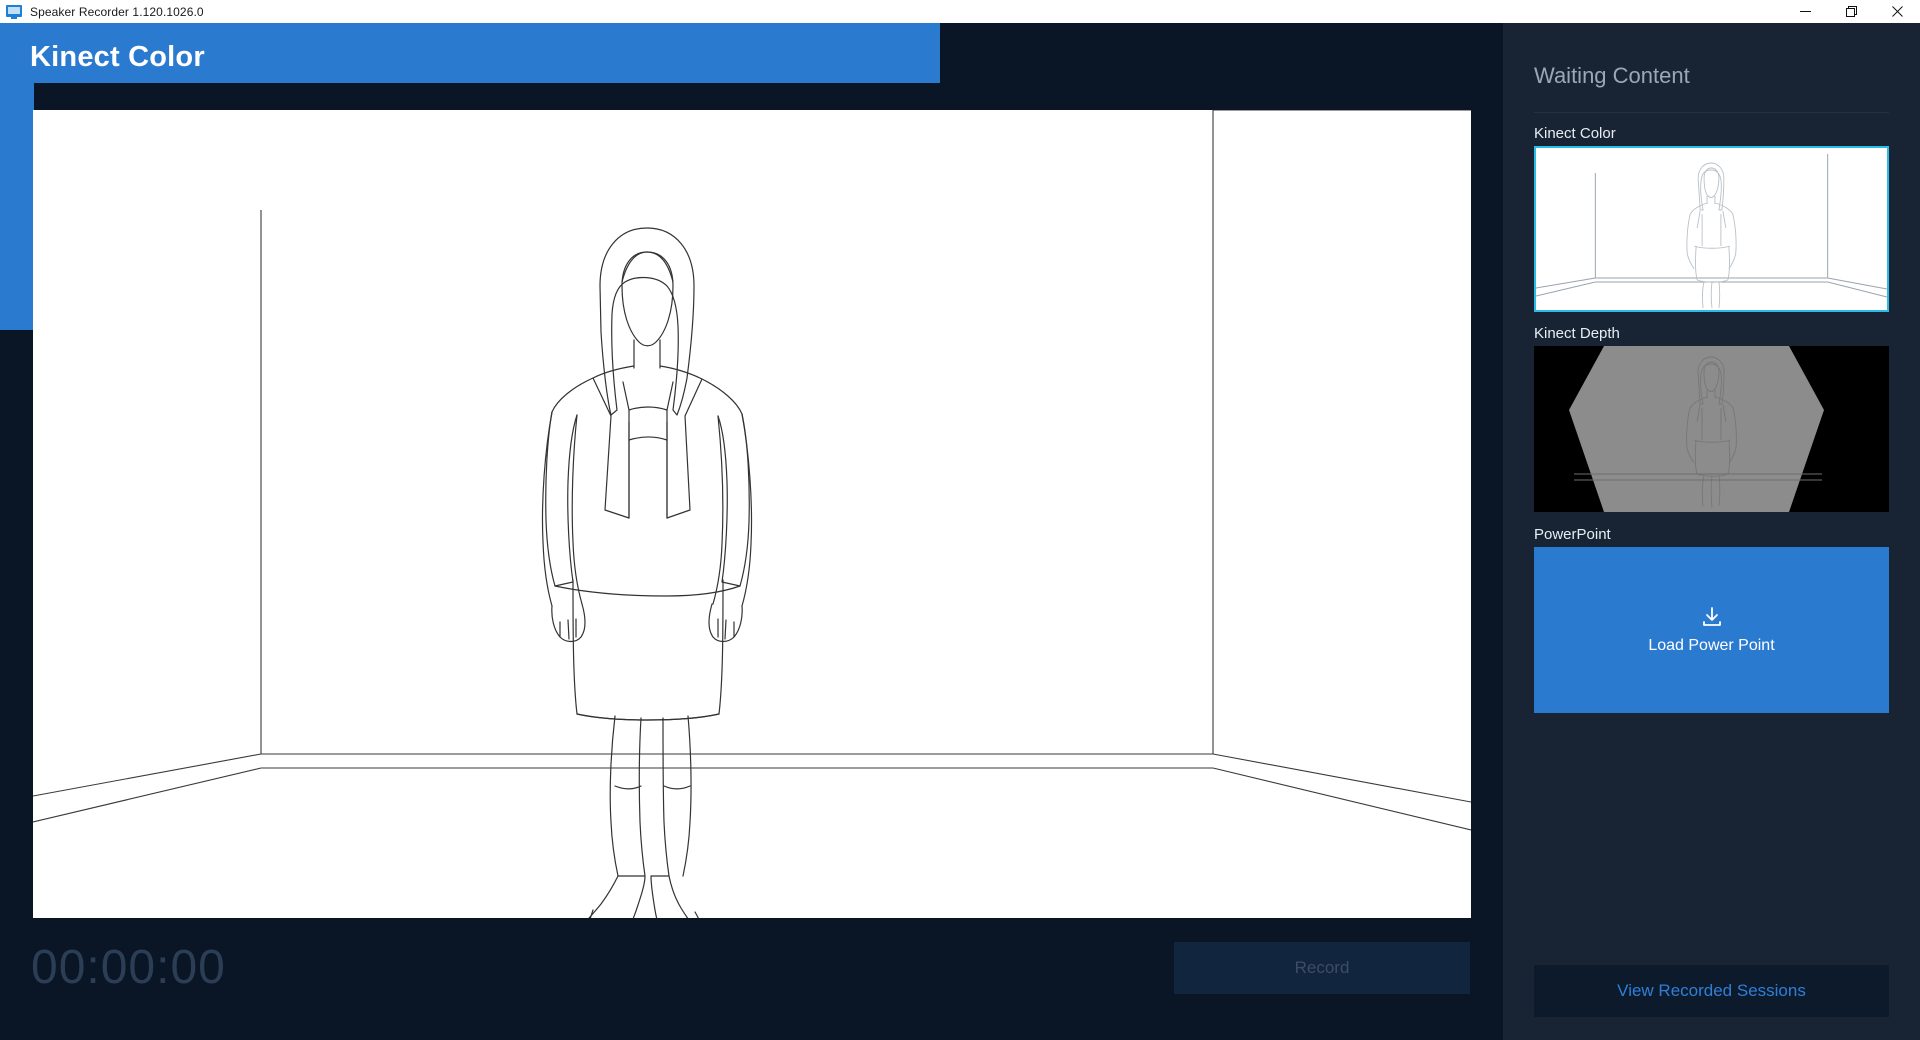 The image size is (1920, 1040). I want to click on panel-label-powerpoint: PowerPoint, so click(1572, 534).